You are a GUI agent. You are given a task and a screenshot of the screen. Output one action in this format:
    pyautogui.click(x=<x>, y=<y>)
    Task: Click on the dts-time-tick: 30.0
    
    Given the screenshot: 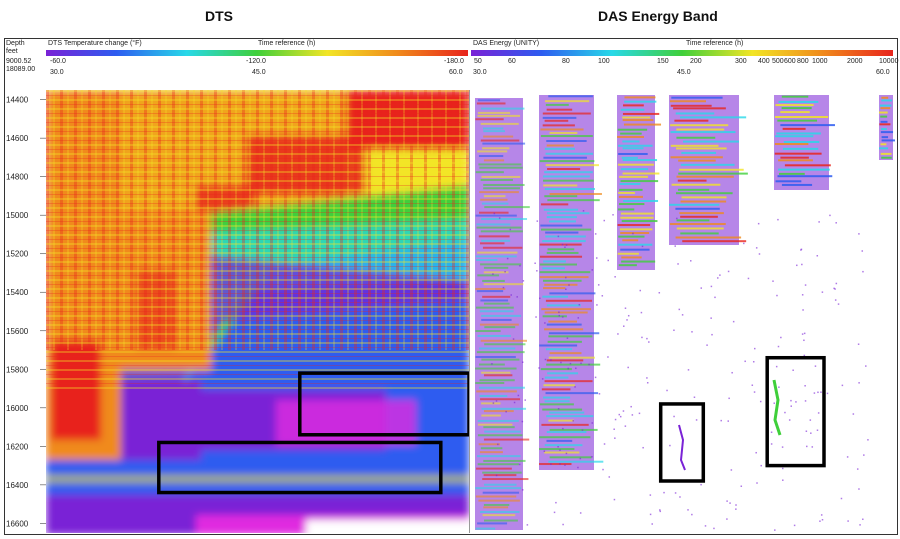 What is the action you would take?
    pyautogui.click(x=57, y=72)
    